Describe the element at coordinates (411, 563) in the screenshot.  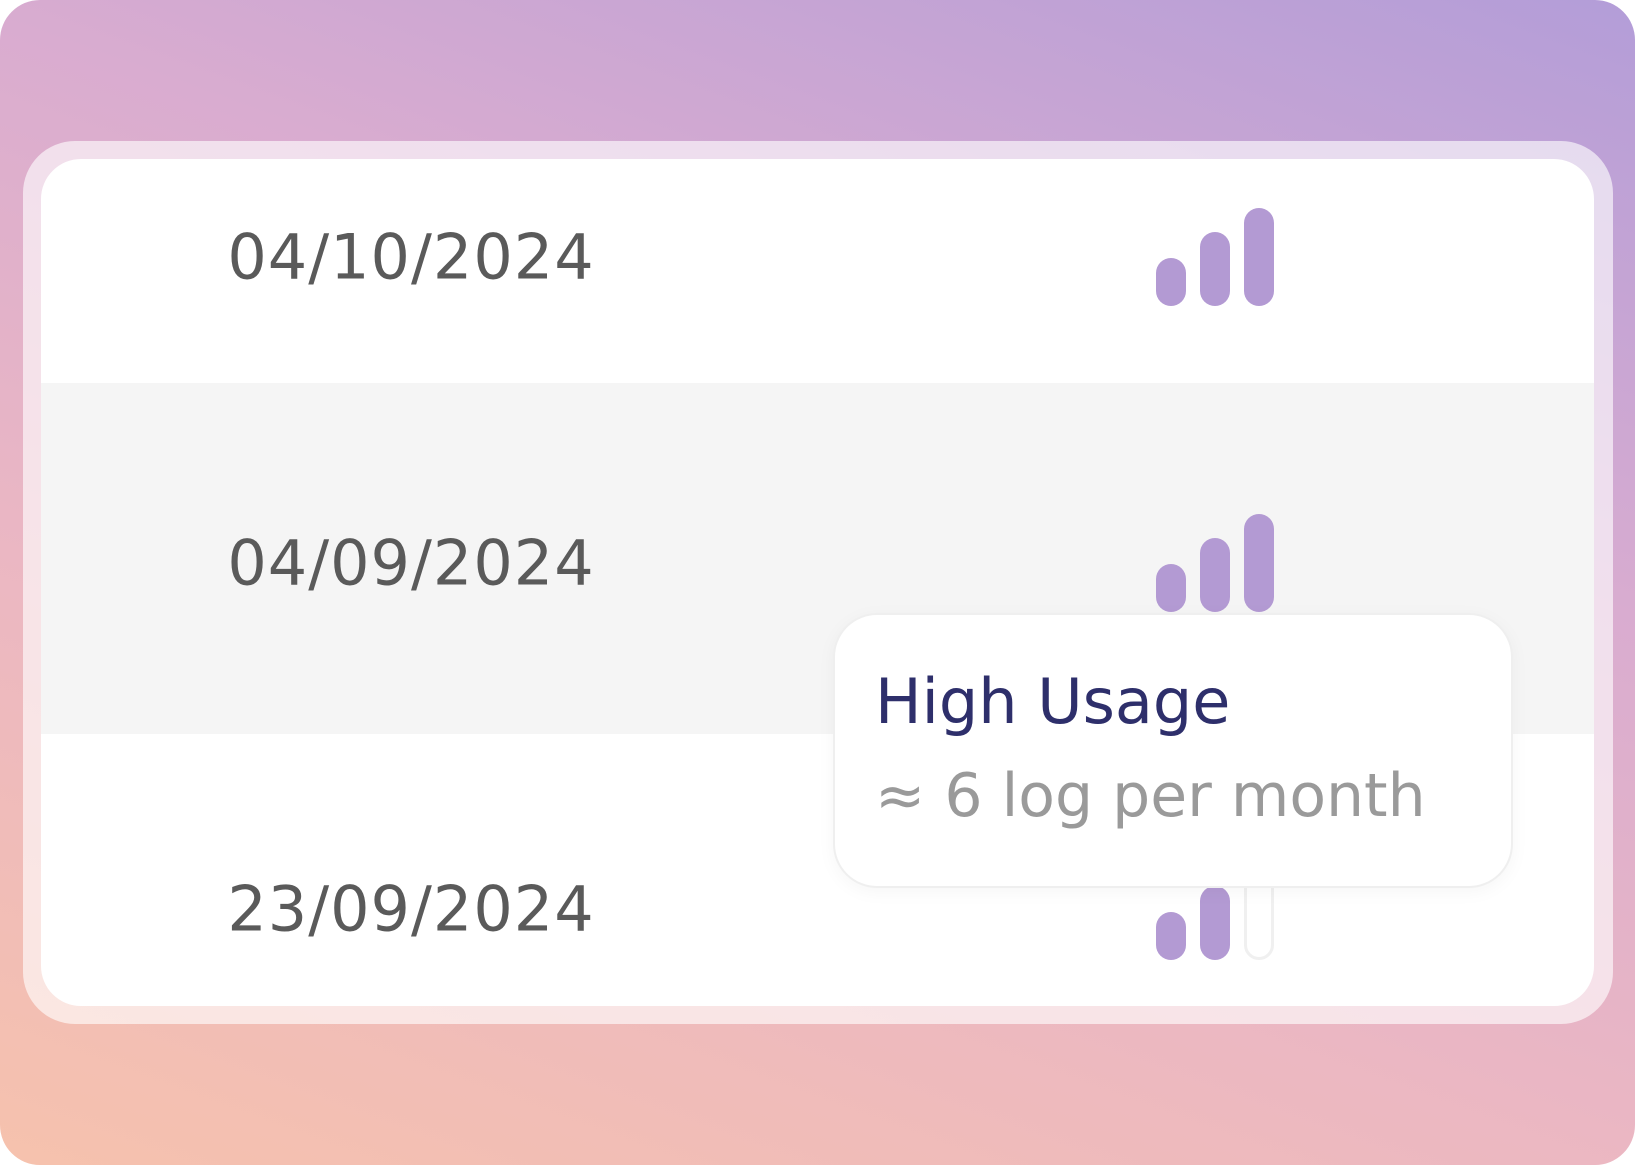
I see `row-date: 04/09/2024` at that location.